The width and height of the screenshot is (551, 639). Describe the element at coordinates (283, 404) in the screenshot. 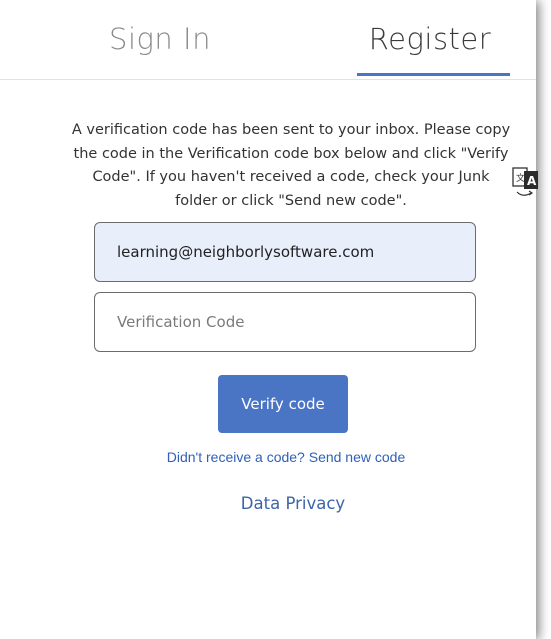

I see `verify-code-button: Verify code` at that location.